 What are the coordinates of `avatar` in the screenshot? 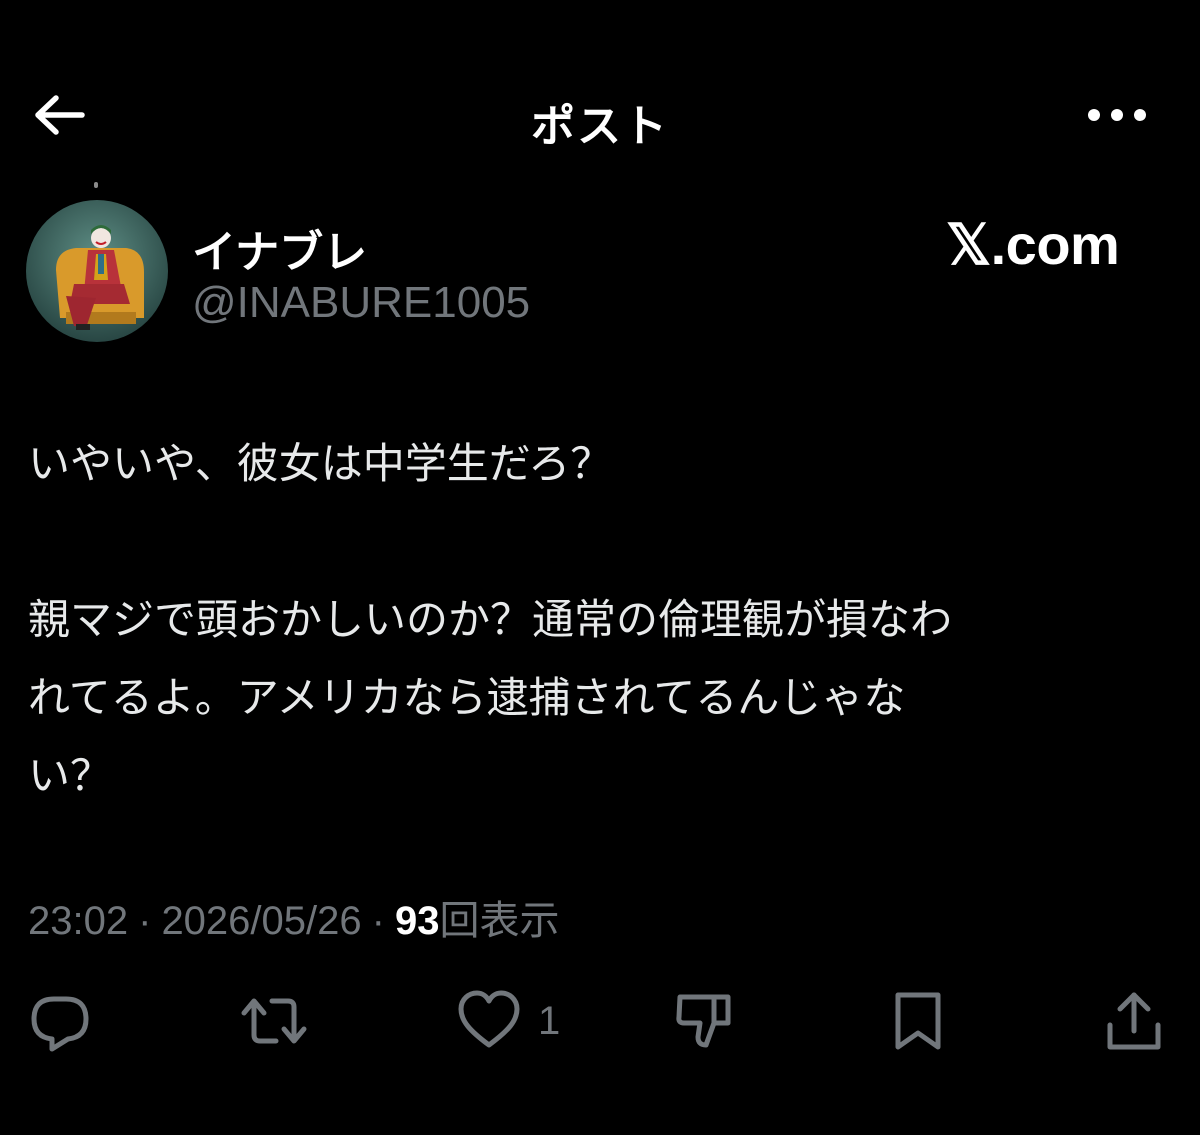 It's located at (97, 271).